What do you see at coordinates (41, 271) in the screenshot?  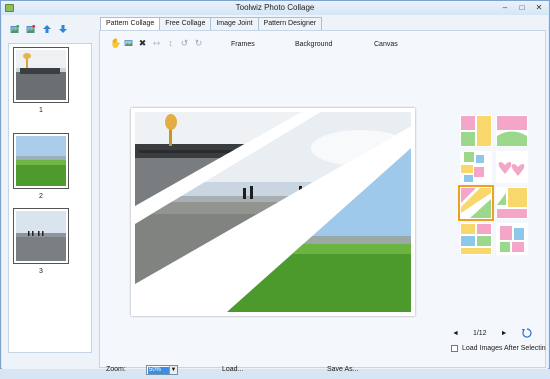 I see `thumbnail-label-3: 3` at bounding box center [41, 271].